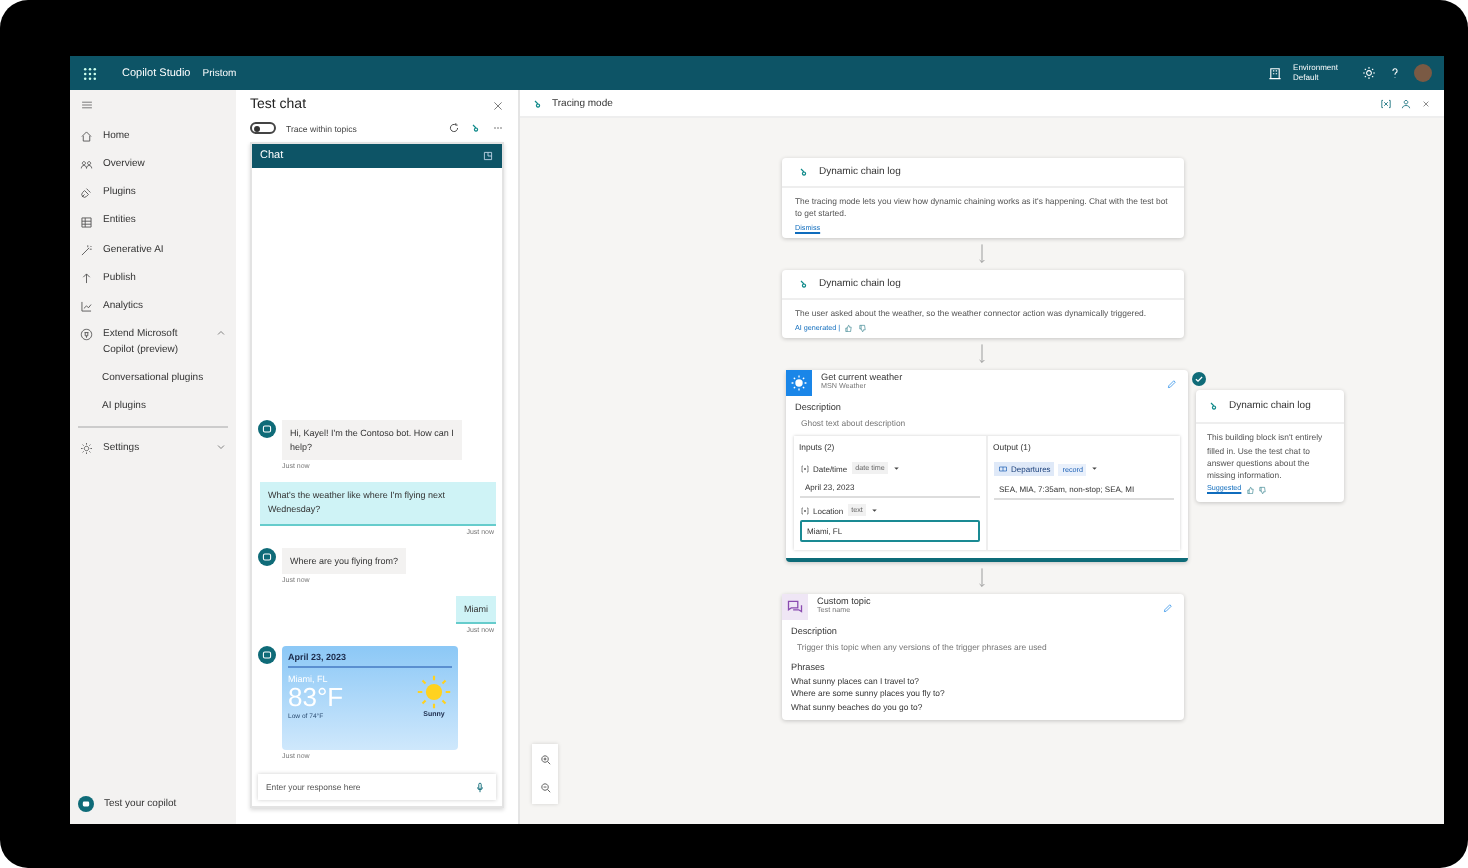 The width and height of the screenshot is (1468, 868). What do you see at coordinates (86, 307) in the screenshot?
I see `chart-icon` at bounding box center [86, 307].